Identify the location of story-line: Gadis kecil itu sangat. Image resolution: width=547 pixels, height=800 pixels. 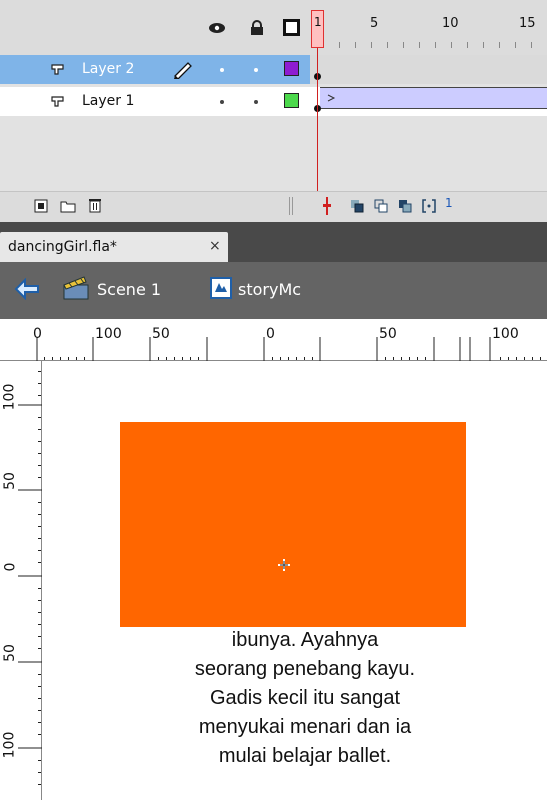
(305, 698).